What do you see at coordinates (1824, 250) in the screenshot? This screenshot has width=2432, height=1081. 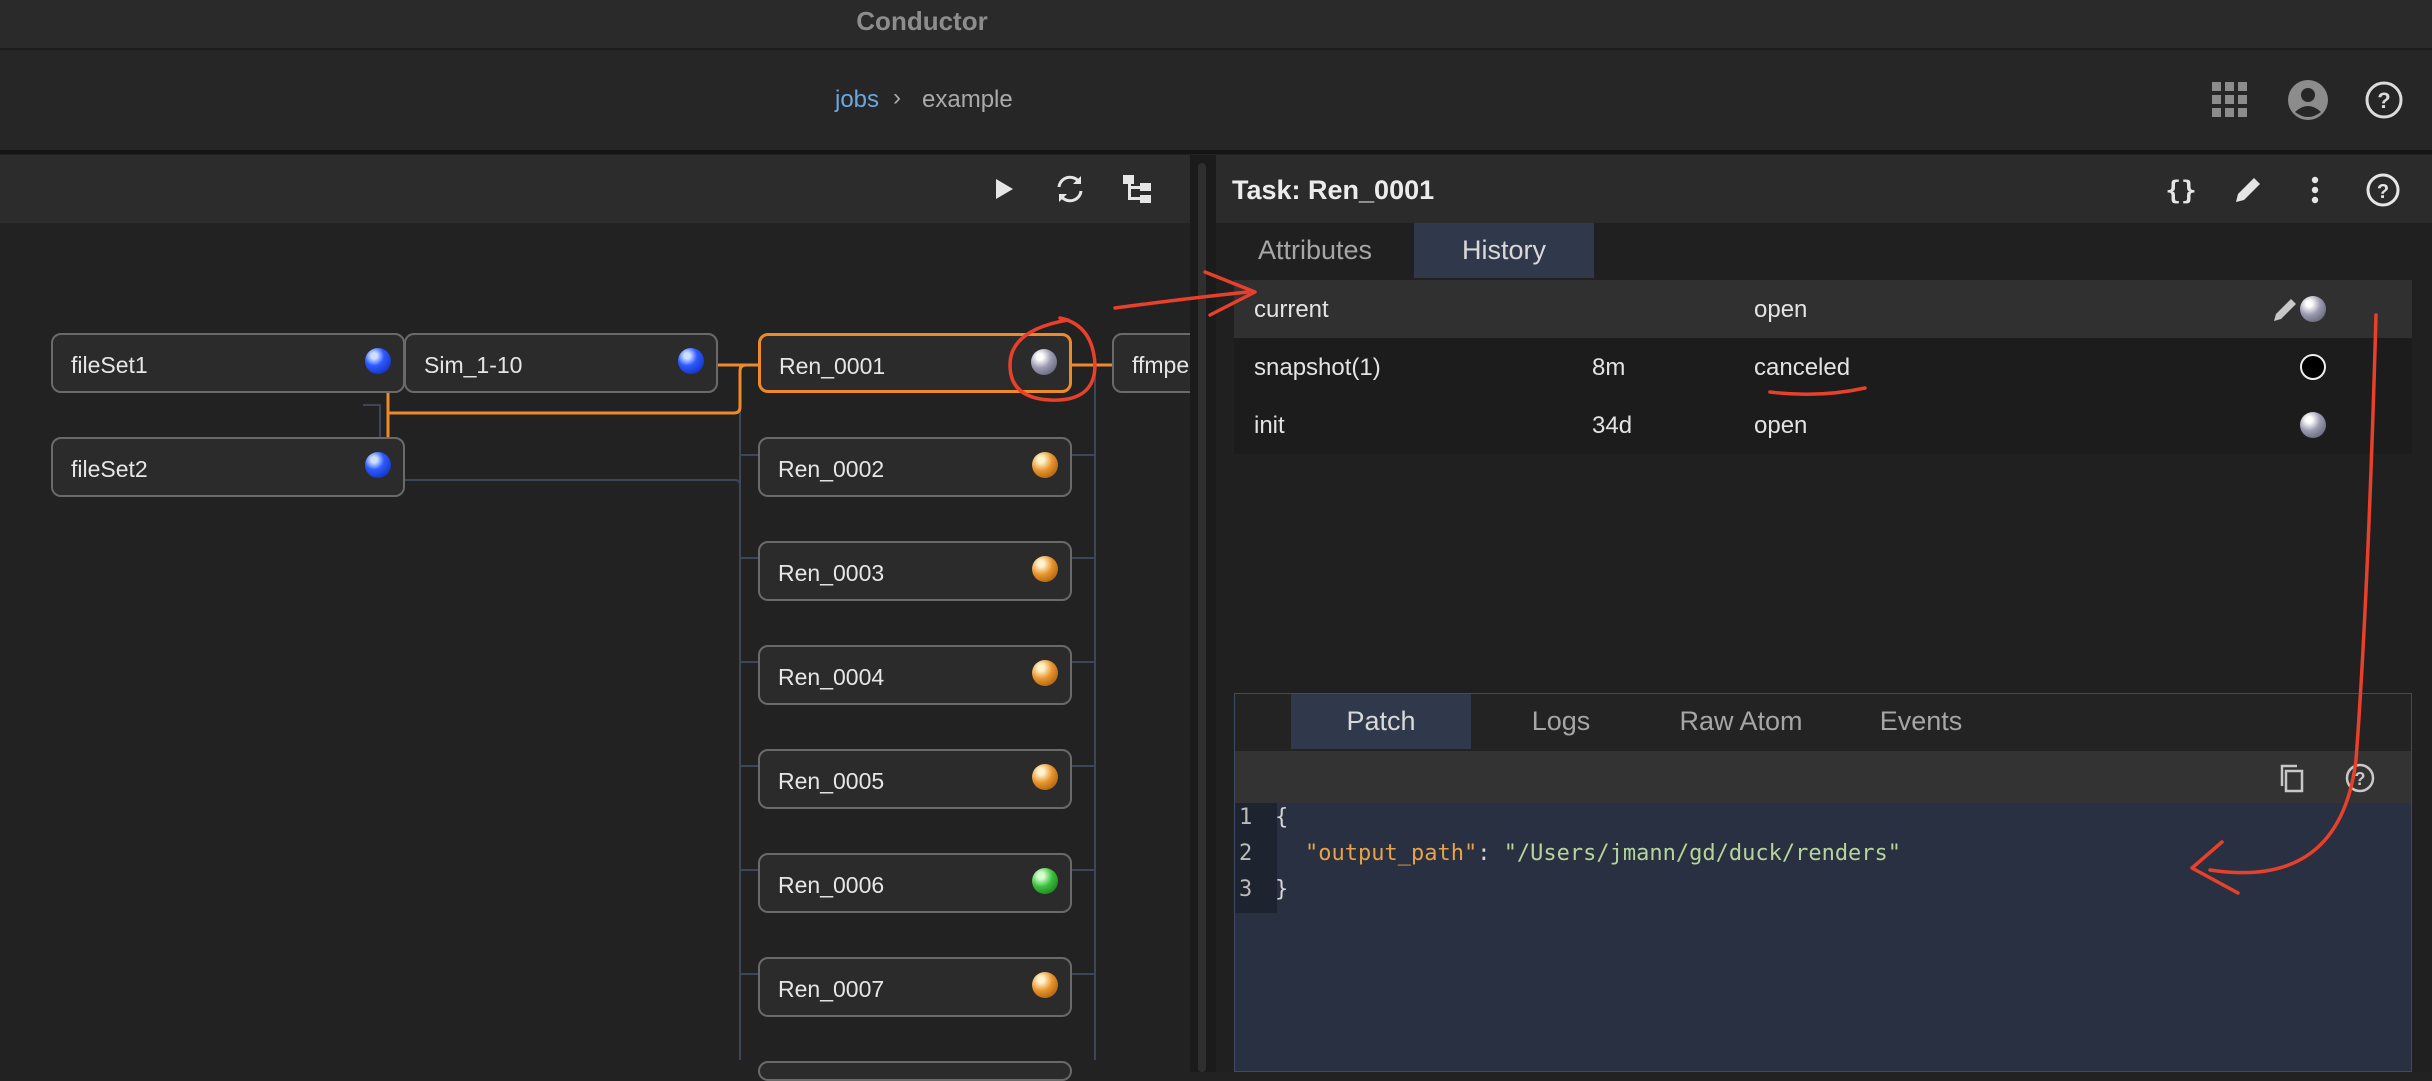 I see `task-tabs: Attributes History` at bounding box center [1824, 250].